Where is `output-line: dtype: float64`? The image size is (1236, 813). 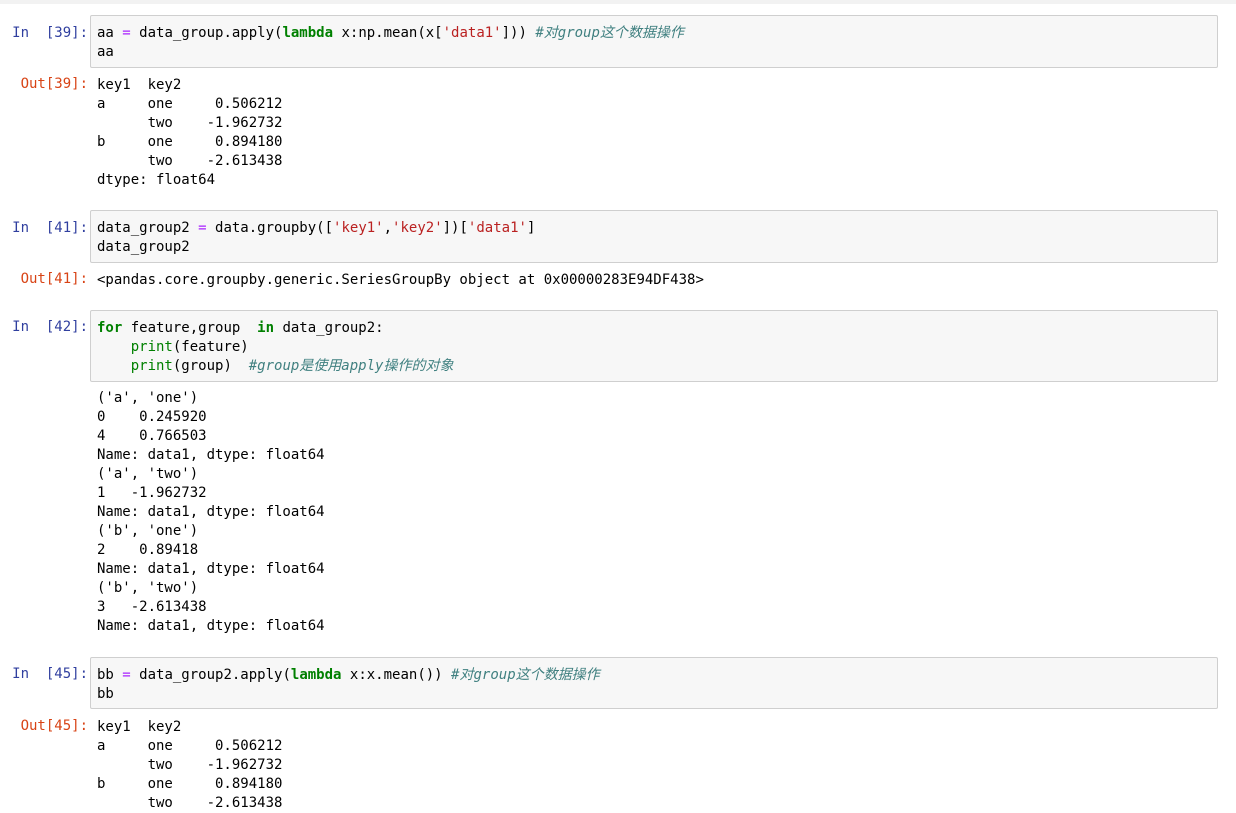 output-line: dtype: float64 is located at coordinates (156, 180).